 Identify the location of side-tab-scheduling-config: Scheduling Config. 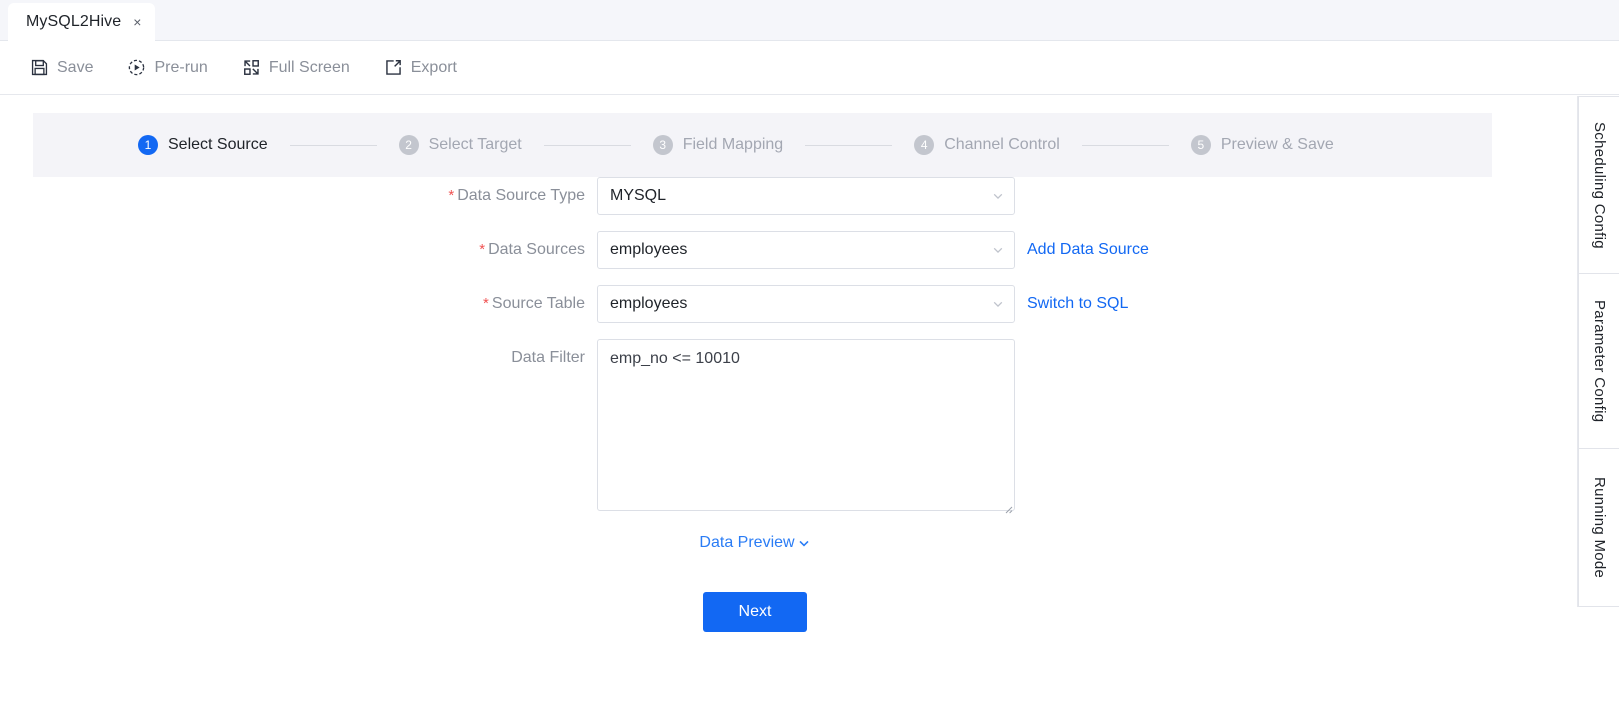
(1598, 185).